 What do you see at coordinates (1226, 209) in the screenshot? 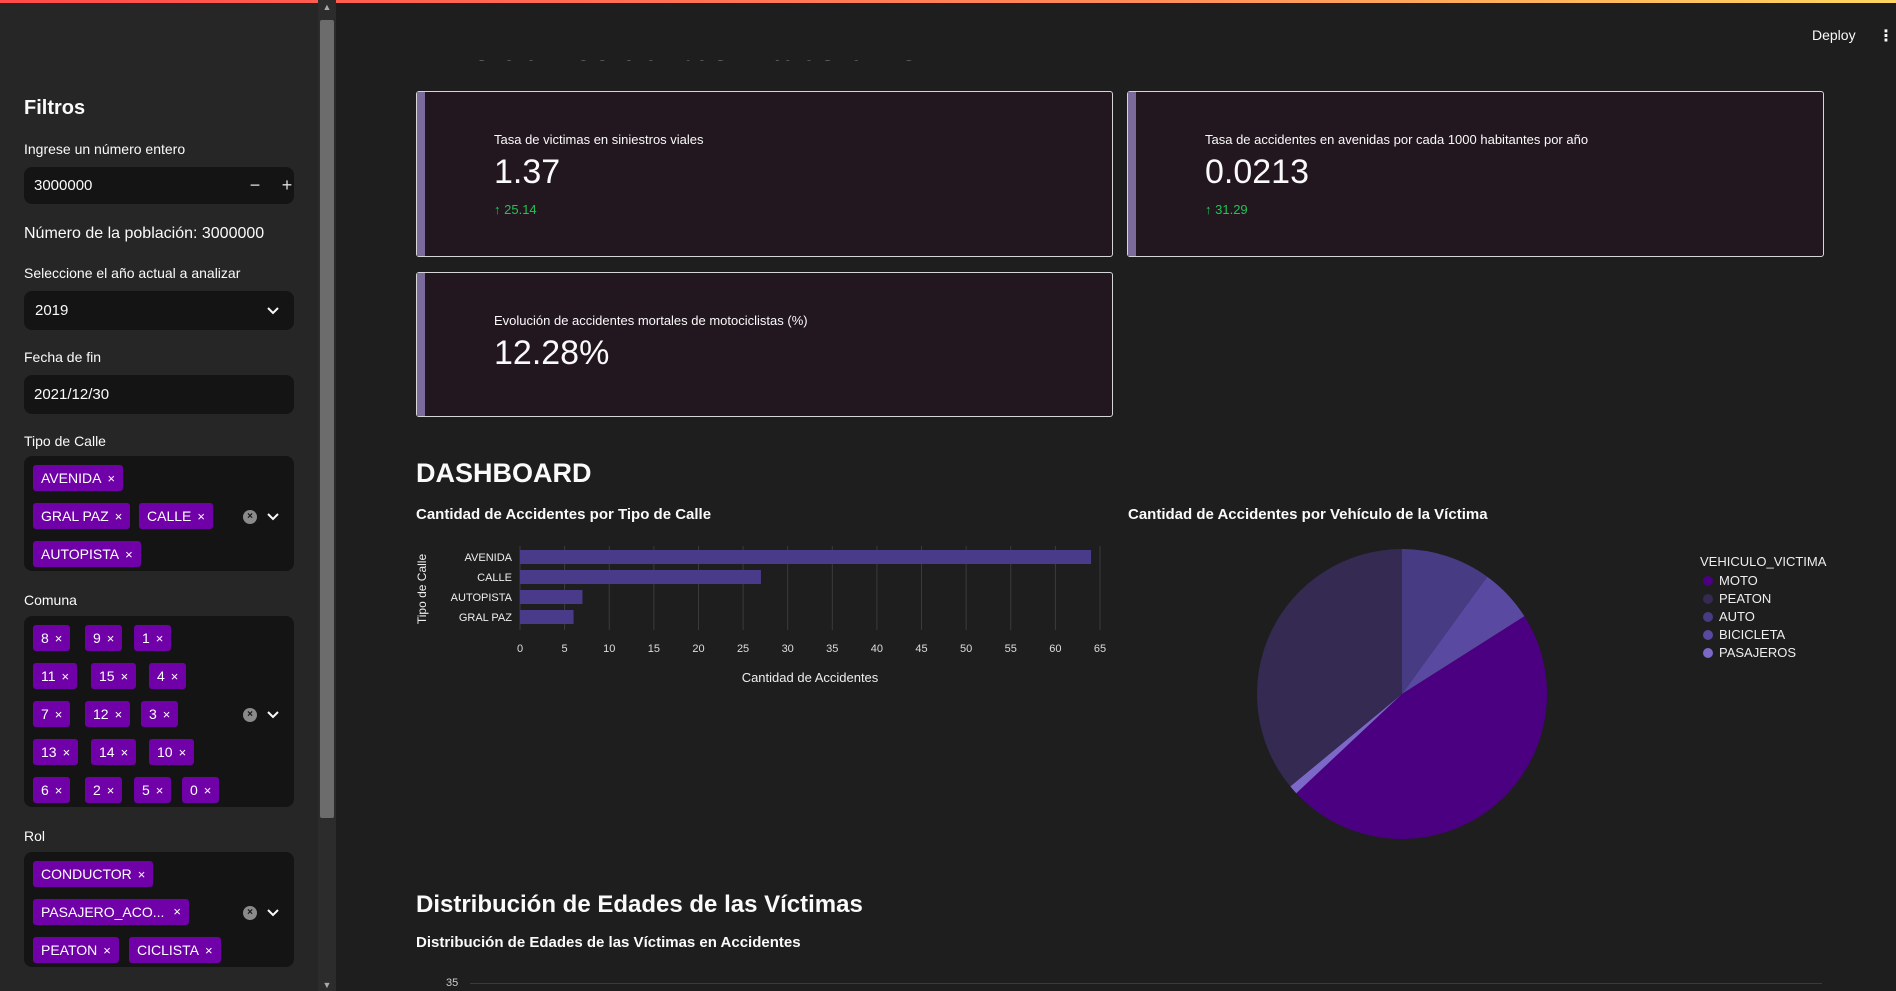
I see `kpi-delta: ↑ 31.29` at bounding box center [1226, 209].